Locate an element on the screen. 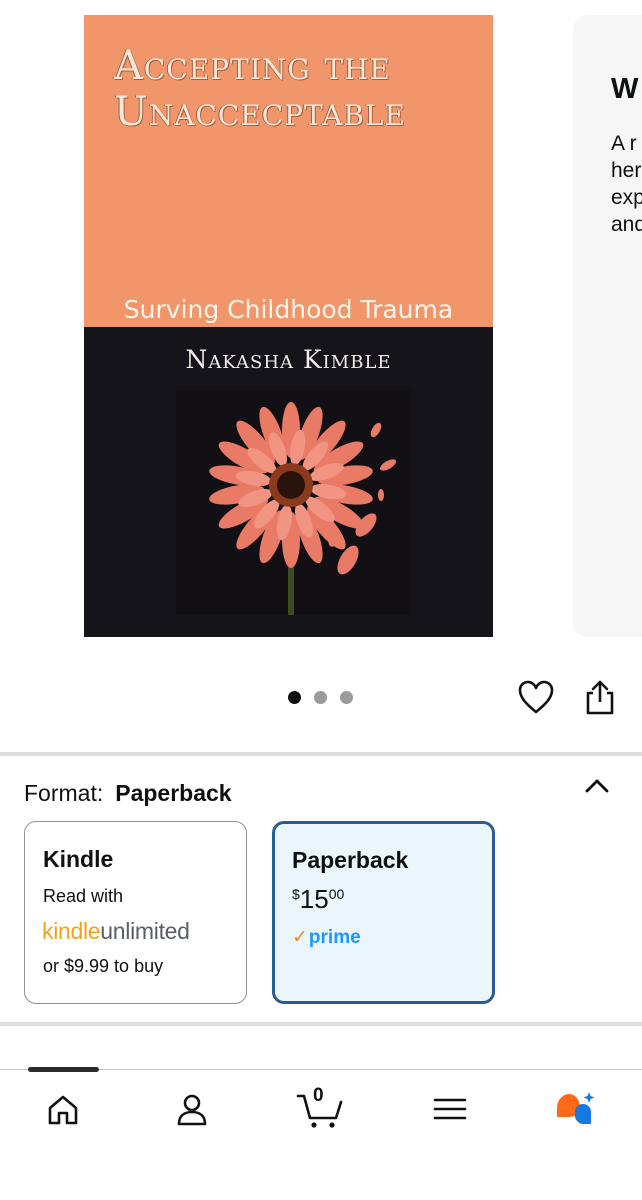 The height and width of the screenshot is (1200, 642). nav-menu is located at coordinates (450, 1110).